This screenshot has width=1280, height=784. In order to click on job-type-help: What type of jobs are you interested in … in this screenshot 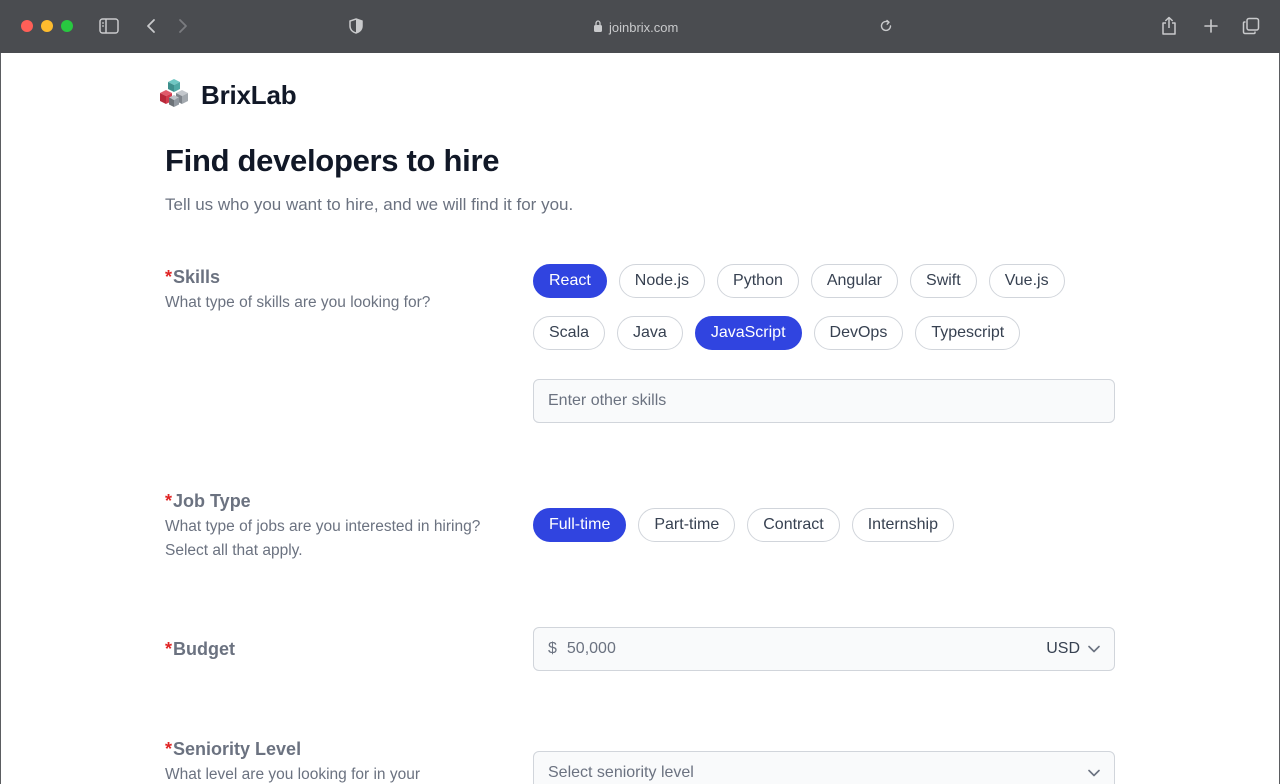, I will do `click(323, 538)`.